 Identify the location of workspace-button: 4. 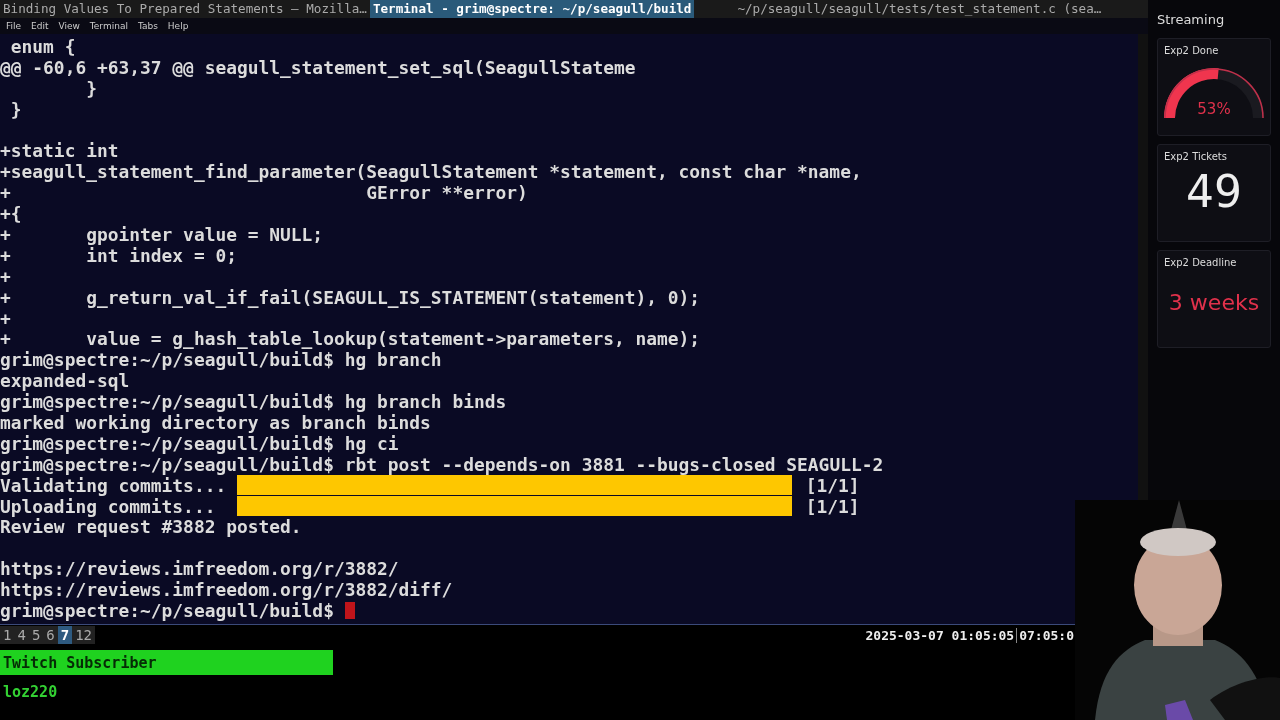
(21, 635).